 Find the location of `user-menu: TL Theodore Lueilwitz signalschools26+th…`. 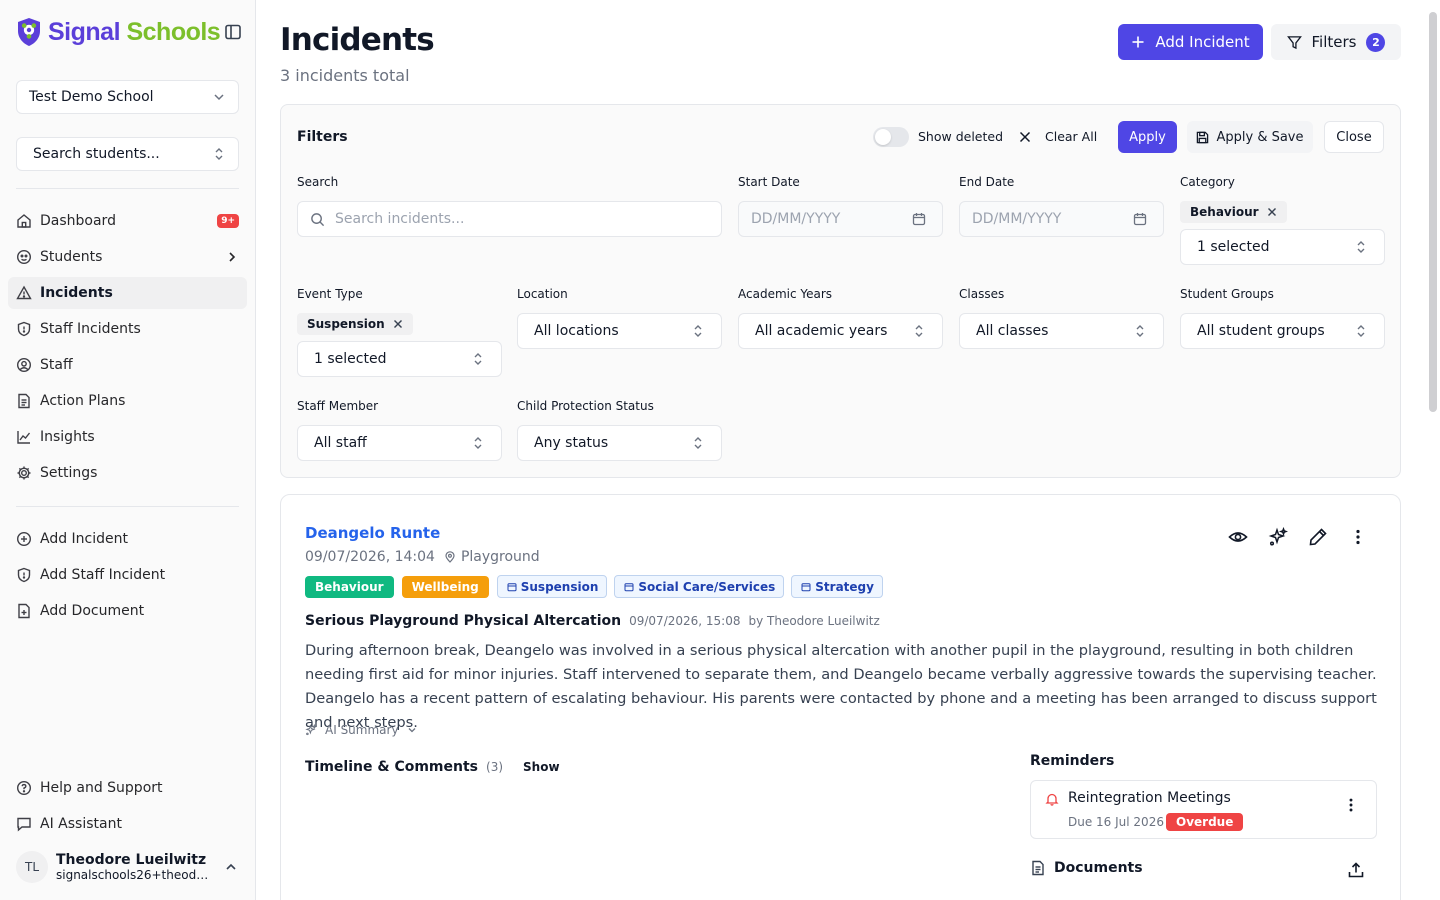

user-menu: TL Theodore Lueilwitz signalschools26+th… is located at coordinates (127, 867).